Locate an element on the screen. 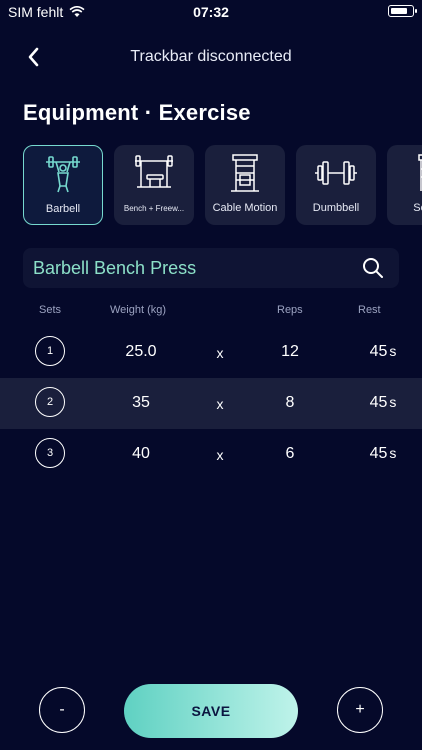  clock: 07:32 is located at coordinates (211, 12).